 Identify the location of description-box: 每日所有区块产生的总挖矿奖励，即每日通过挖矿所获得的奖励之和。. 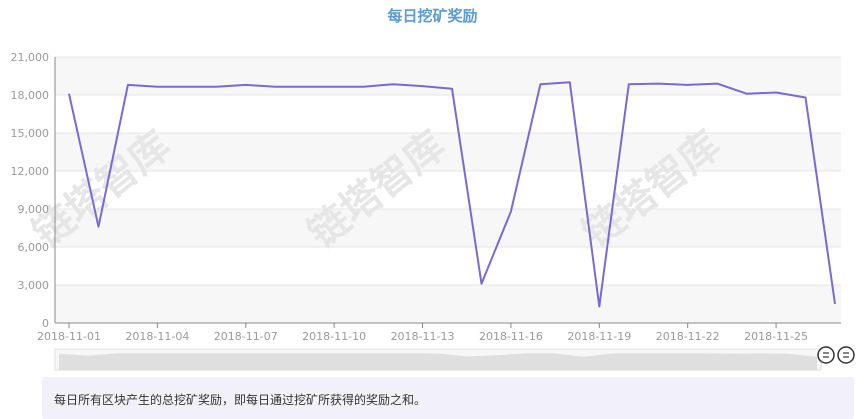
(448, 398).